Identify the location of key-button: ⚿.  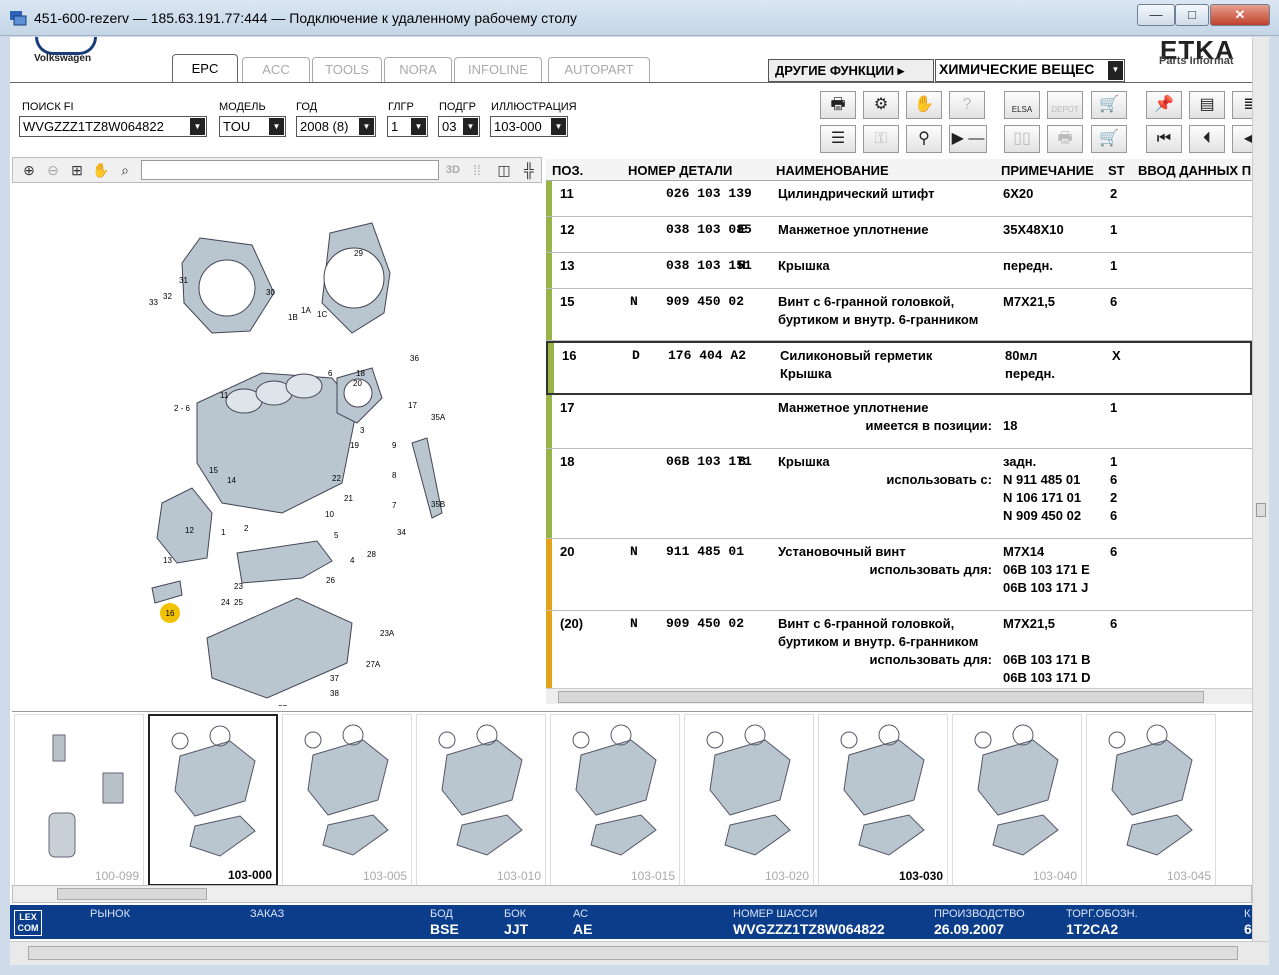
(881, 139).